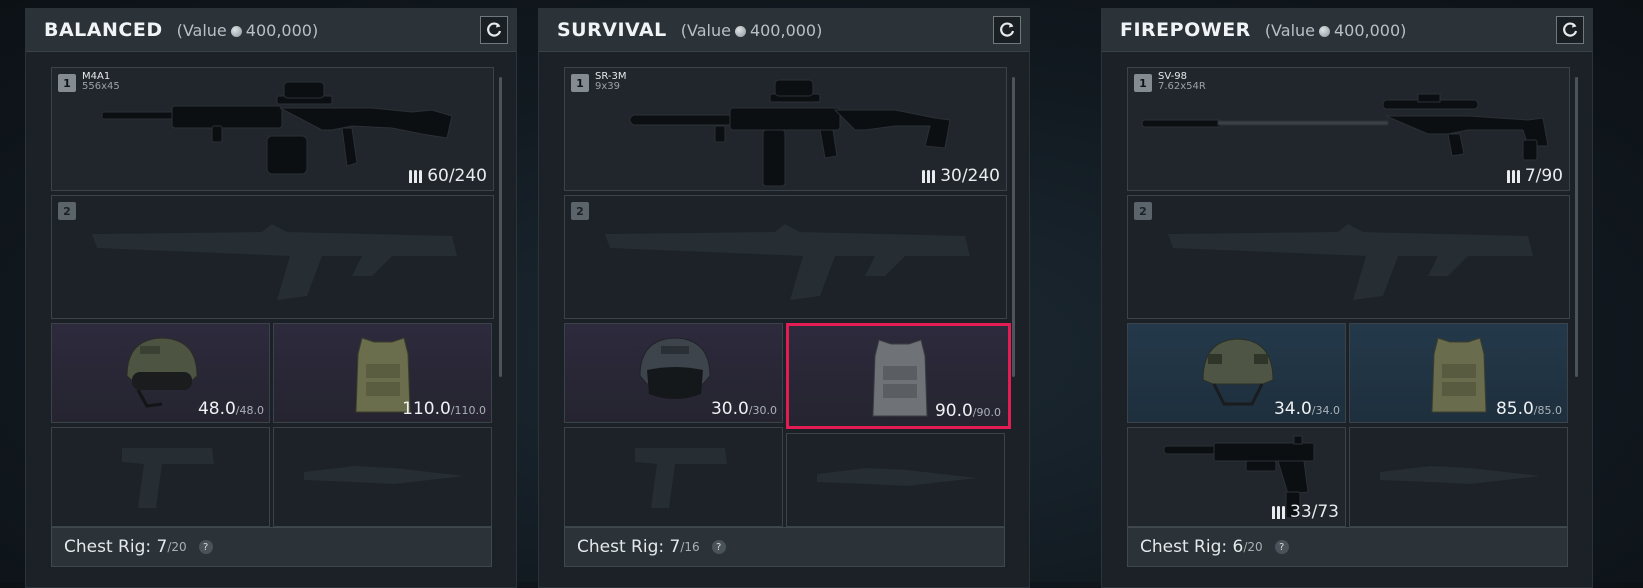 The height and width of the screenshot is (588, 1643). I want to click on ammo-count: 60/240, so click(448, 176).